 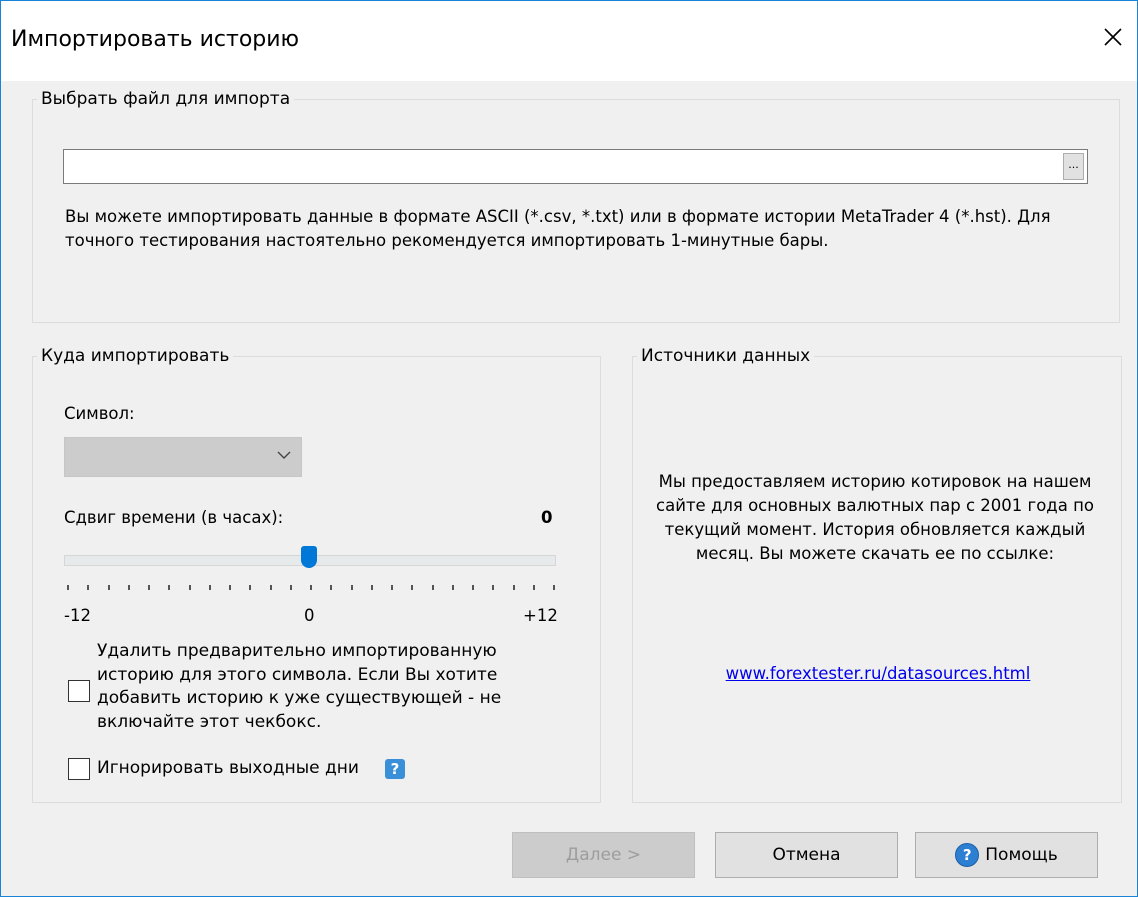 I want to click on help-button: ? Помощь, so click(x=1006, y=855).